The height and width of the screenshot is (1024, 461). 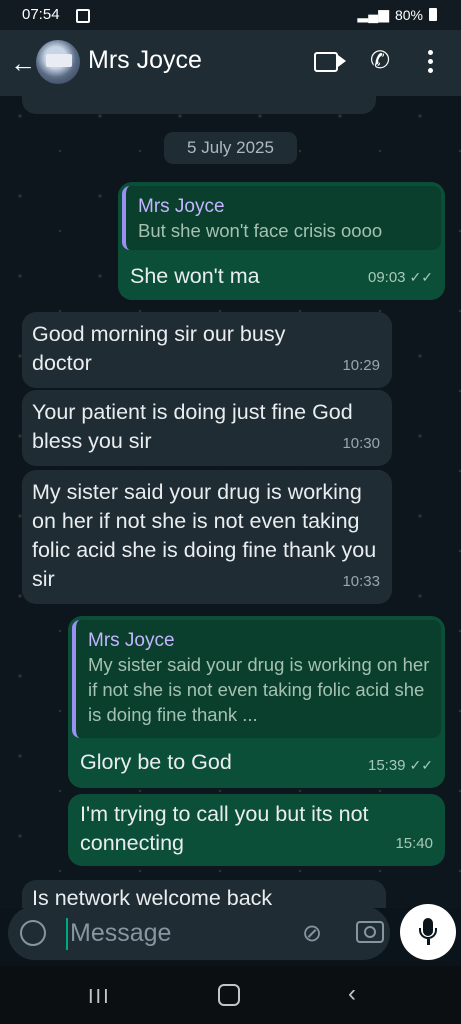 What do you see at coordinates (58, 62) in the screenshot?
I see `avatar` at bounding box center [58, 62].